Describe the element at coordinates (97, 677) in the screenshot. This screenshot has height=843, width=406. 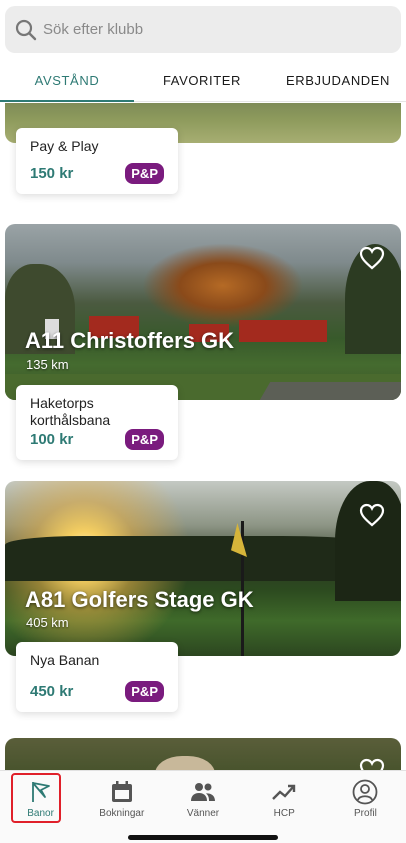
I see `offer-card: Nya Banan 450 kr P&P` at that location.